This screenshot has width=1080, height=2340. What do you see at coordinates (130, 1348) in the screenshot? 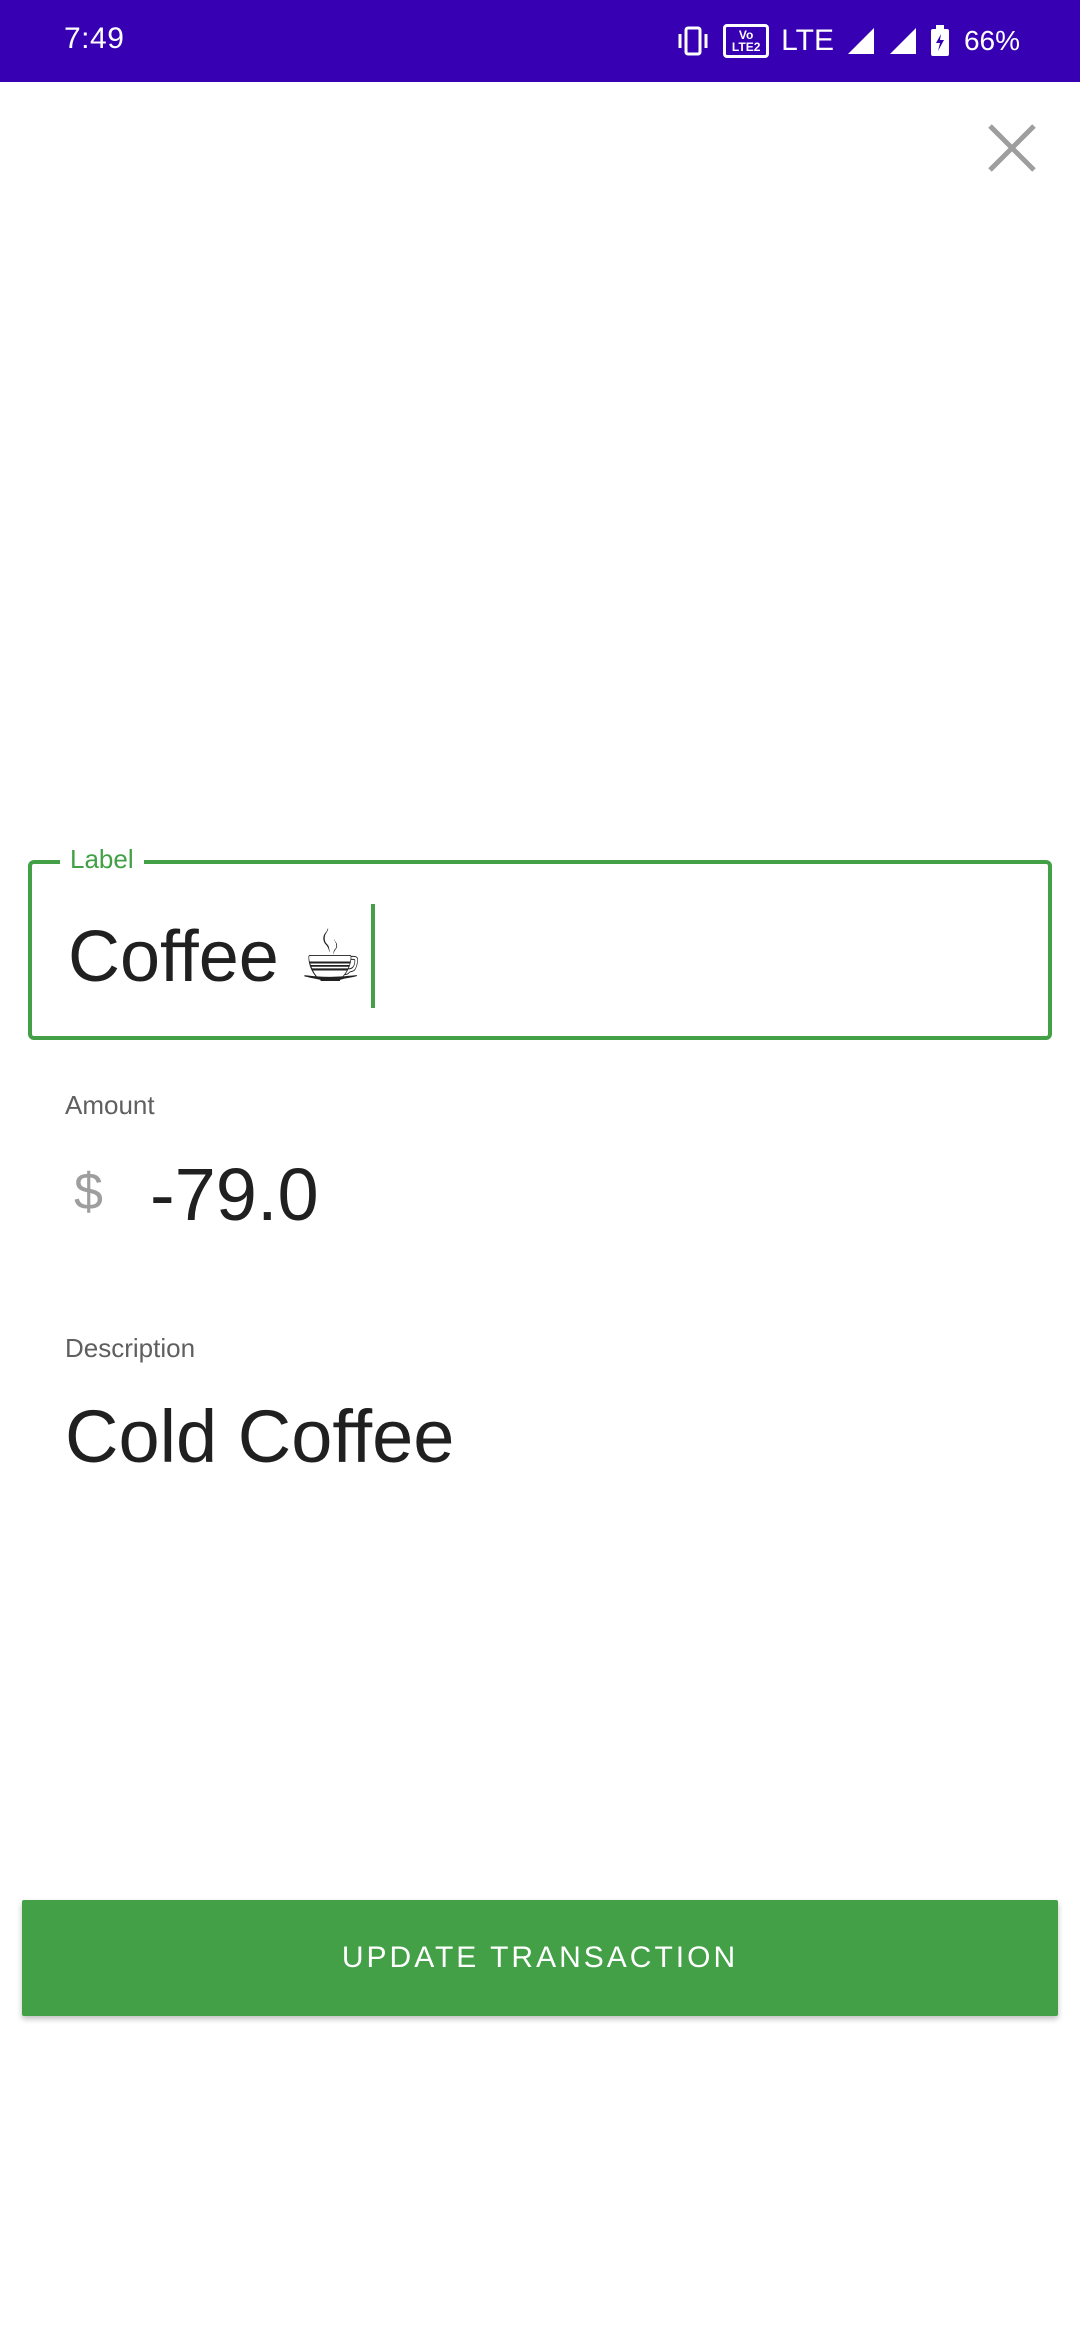
I see `description-caption: Description` at bounding box center [130, 1348].